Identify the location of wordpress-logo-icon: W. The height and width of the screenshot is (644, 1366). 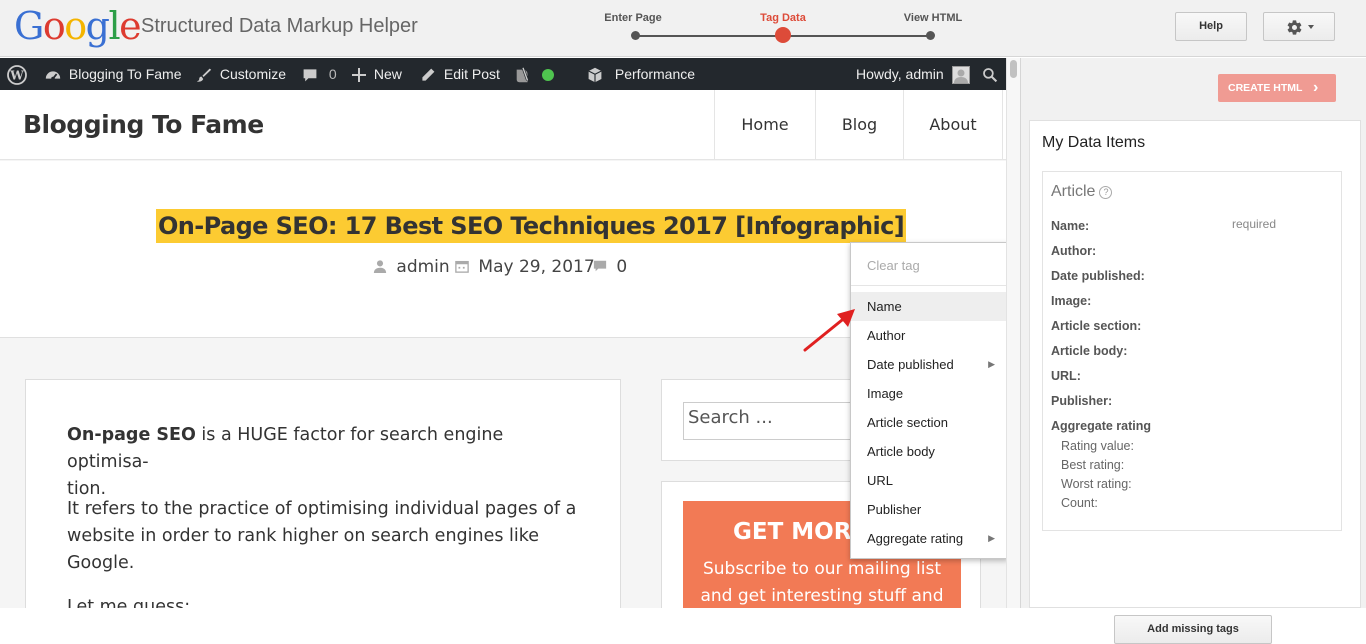
(17, 74).